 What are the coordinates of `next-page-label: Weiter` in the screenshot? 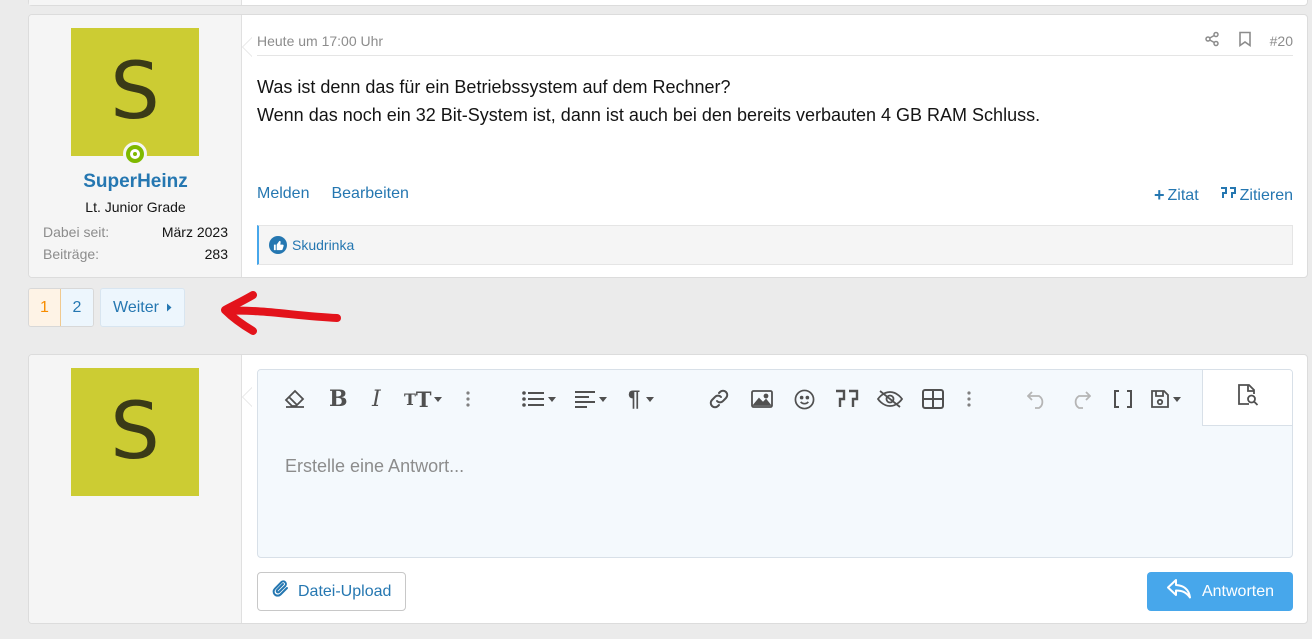 It's located at (136, 307).